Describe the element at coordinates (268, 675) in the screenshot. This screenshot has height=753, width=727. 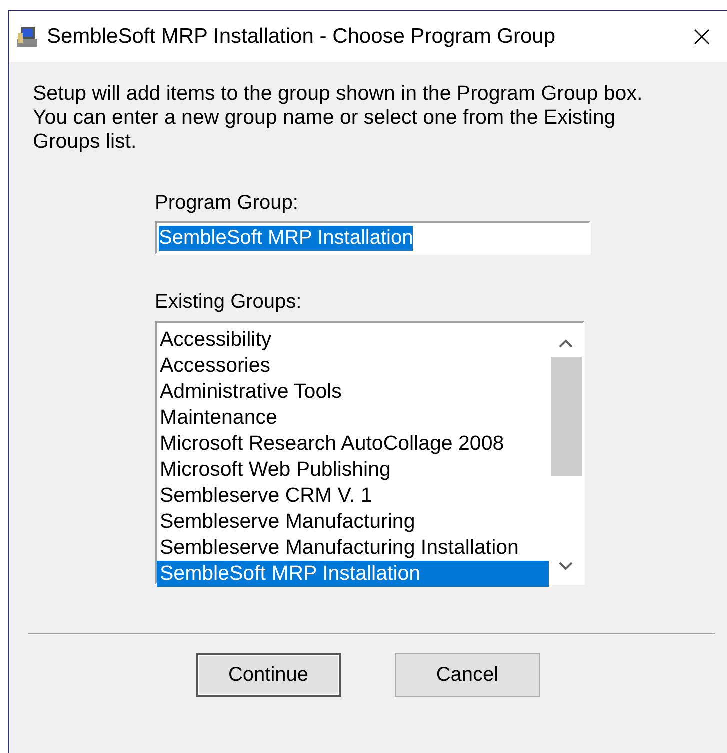
I see `dialog-button: Continue` at that location.